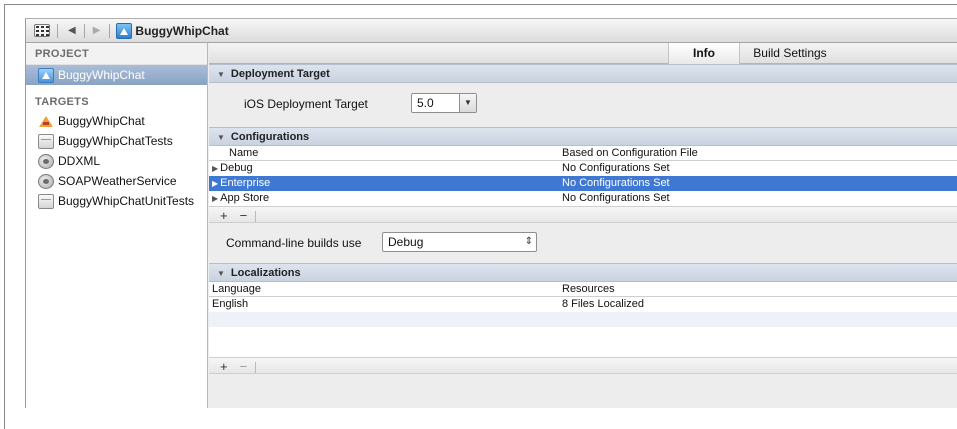 This screenshot has height=429, width=957. I want to click on table-row: ▶ Enterprise No Configurations Set, so click(583, 183).